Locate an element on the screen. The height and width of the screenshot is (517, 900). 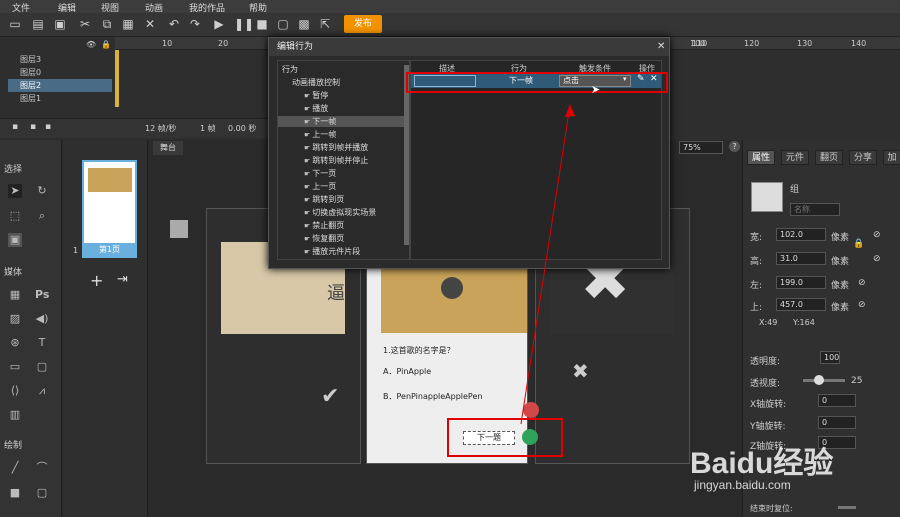
mouse-cursor-icon: ➤ is located at coordinates (596, 89).